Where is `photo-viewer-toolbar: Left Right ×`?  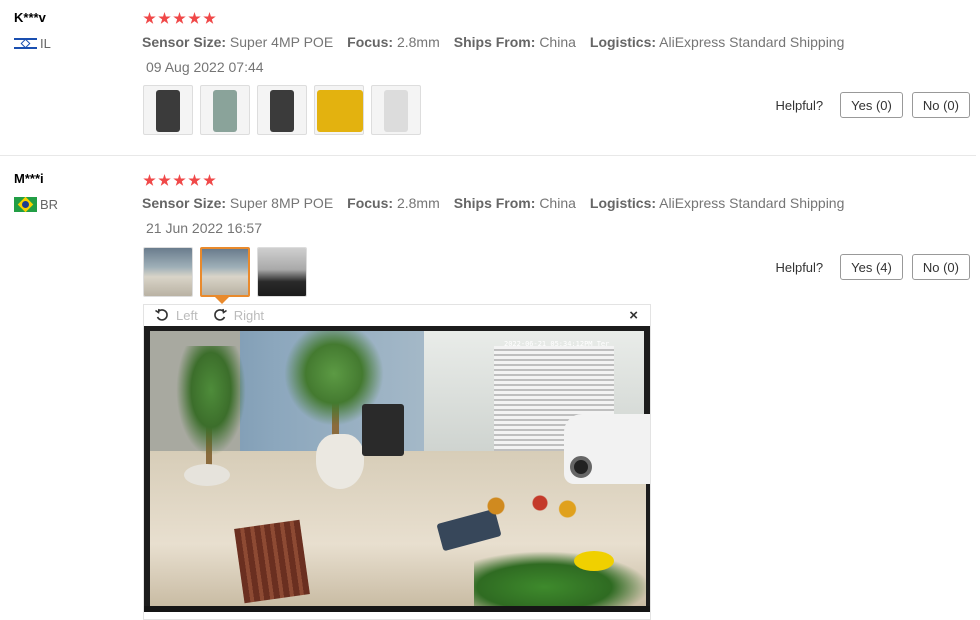
photo-viewer-toolbar: Left Right × is located at coordinates (397, 315).